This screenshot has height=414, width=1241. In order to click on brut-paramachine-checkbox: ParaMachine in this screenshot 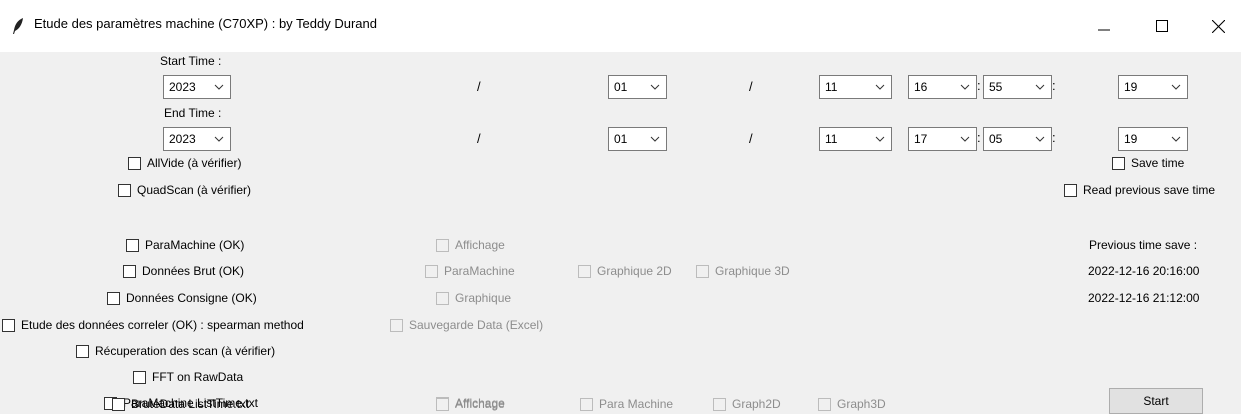, I will do `click(470, 271)`.